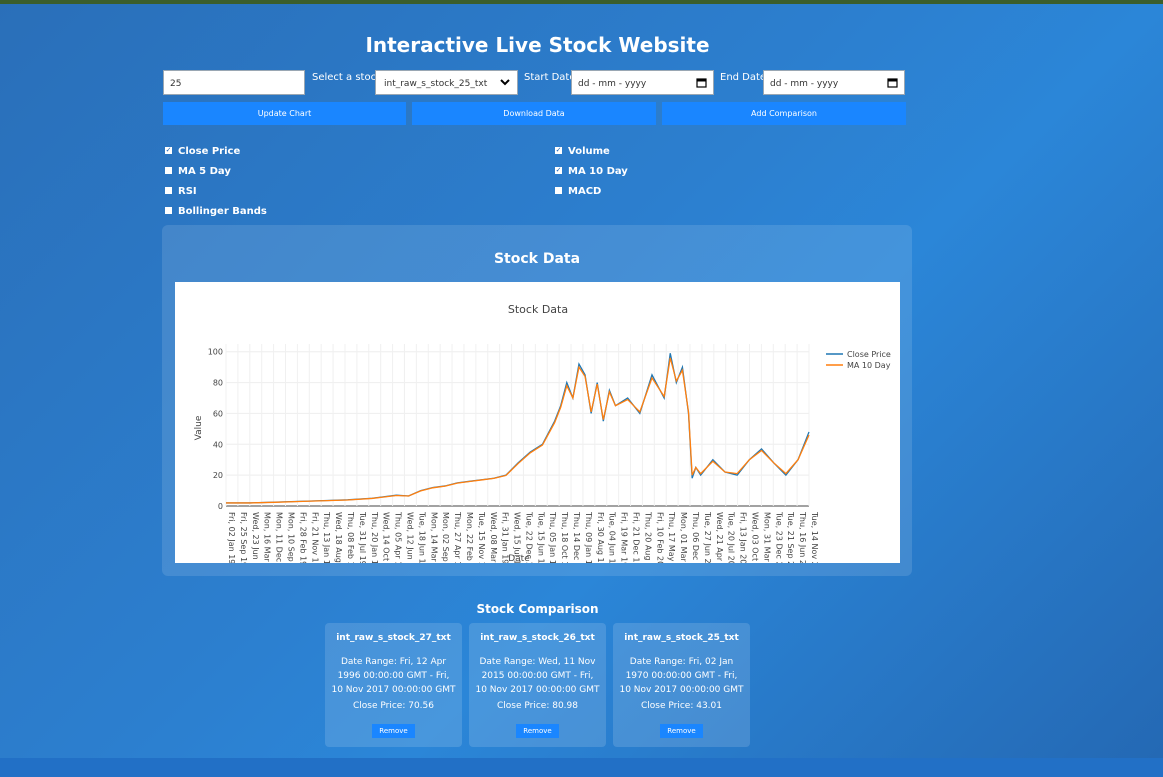 Image resolution: width=1163 pixels, height=777 pixels. Describe the element at coordinates (243, 537) in the screenshot. I see `x-tick-label: Fri, 25 Sep 1970` at that location.